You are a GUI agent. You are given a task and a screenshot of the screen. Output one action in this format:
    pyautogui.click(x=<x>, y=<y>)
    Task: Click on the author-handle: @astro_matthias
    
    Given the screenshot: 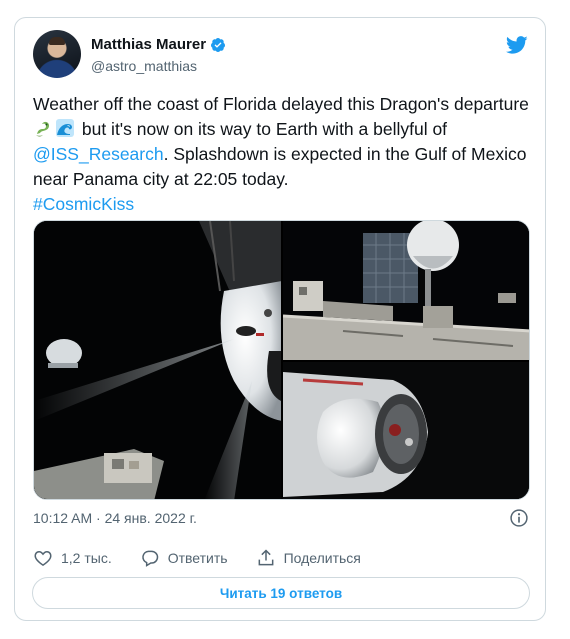 What is the action you would take?
    pyautogui.click(x=144, y=66)
    